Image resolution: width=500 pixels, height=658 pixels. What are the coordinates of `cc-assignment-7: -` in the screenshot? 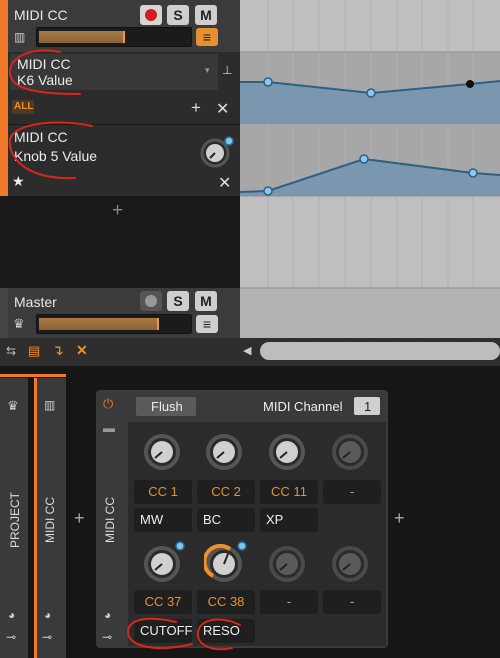 It's located at (289, 602).